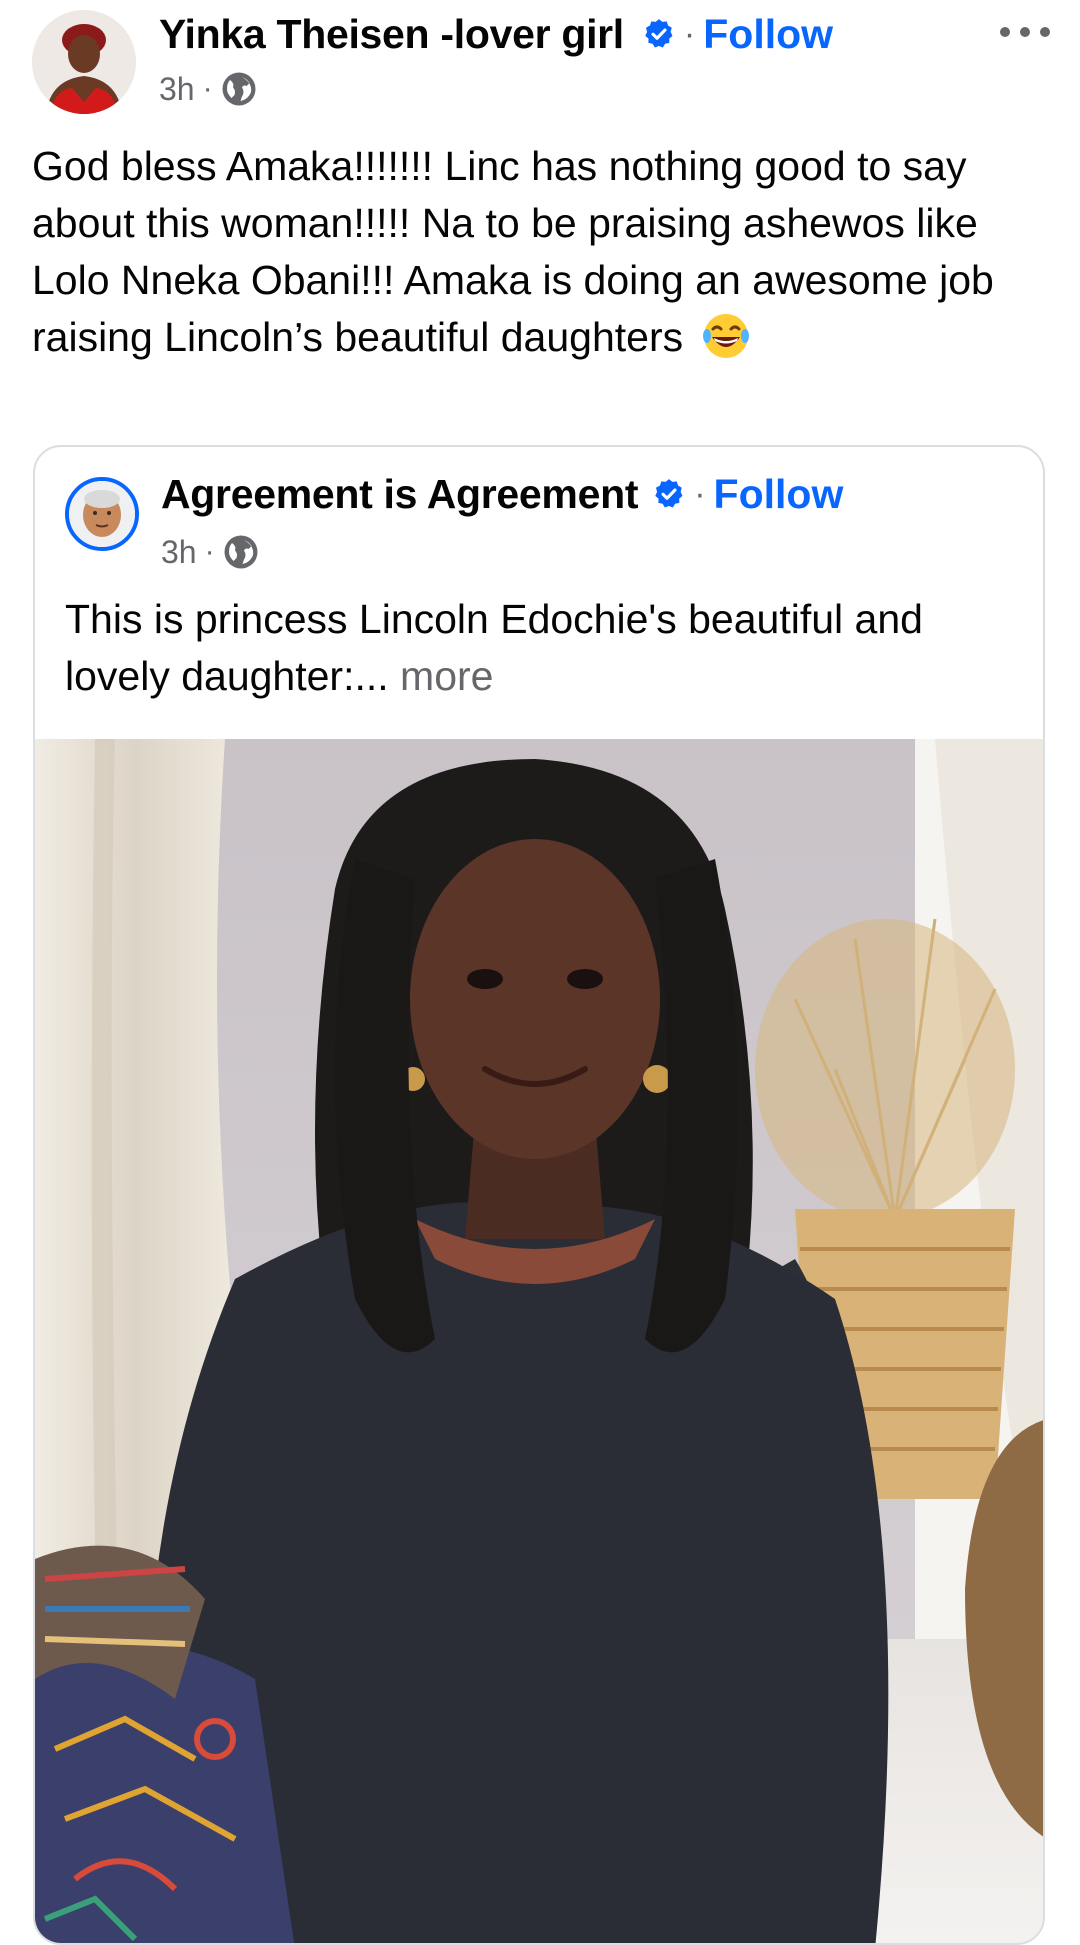  I want to click on shared-author-avatar, so click(102, 514).